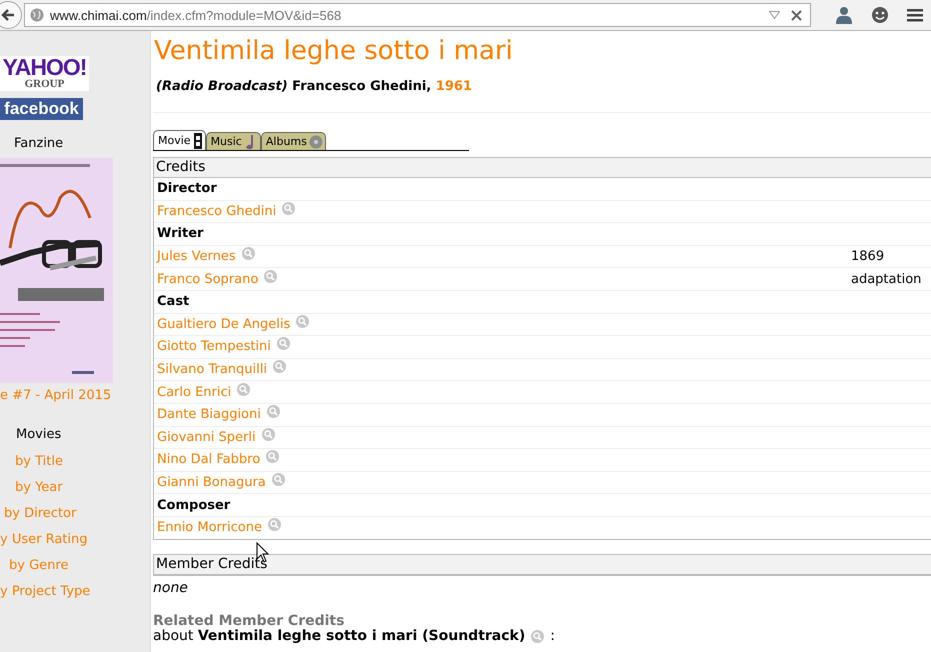 This screenshot has width=931, height=652. Describe the element at coordinates (44, 73) in the screenshot. I see `yahoo-group-logo: YAHOO! GROUP` at that location.